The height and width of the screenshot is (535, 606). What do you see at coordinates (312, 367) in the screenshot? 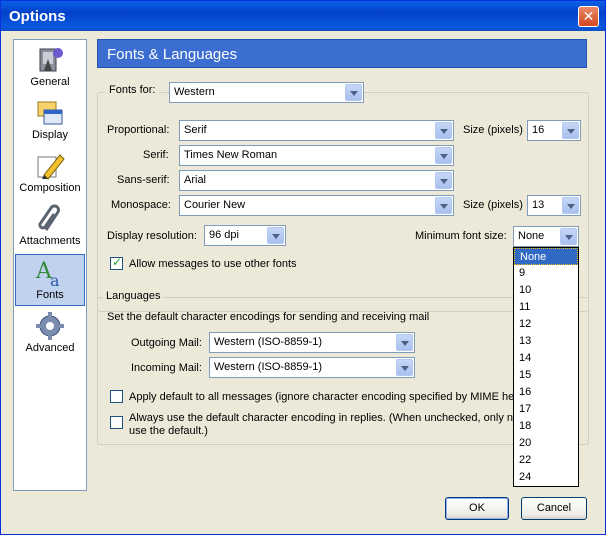
I see `incoming-mail-select: Western (ISO-8859-1)` at bounding box center [312, 367].